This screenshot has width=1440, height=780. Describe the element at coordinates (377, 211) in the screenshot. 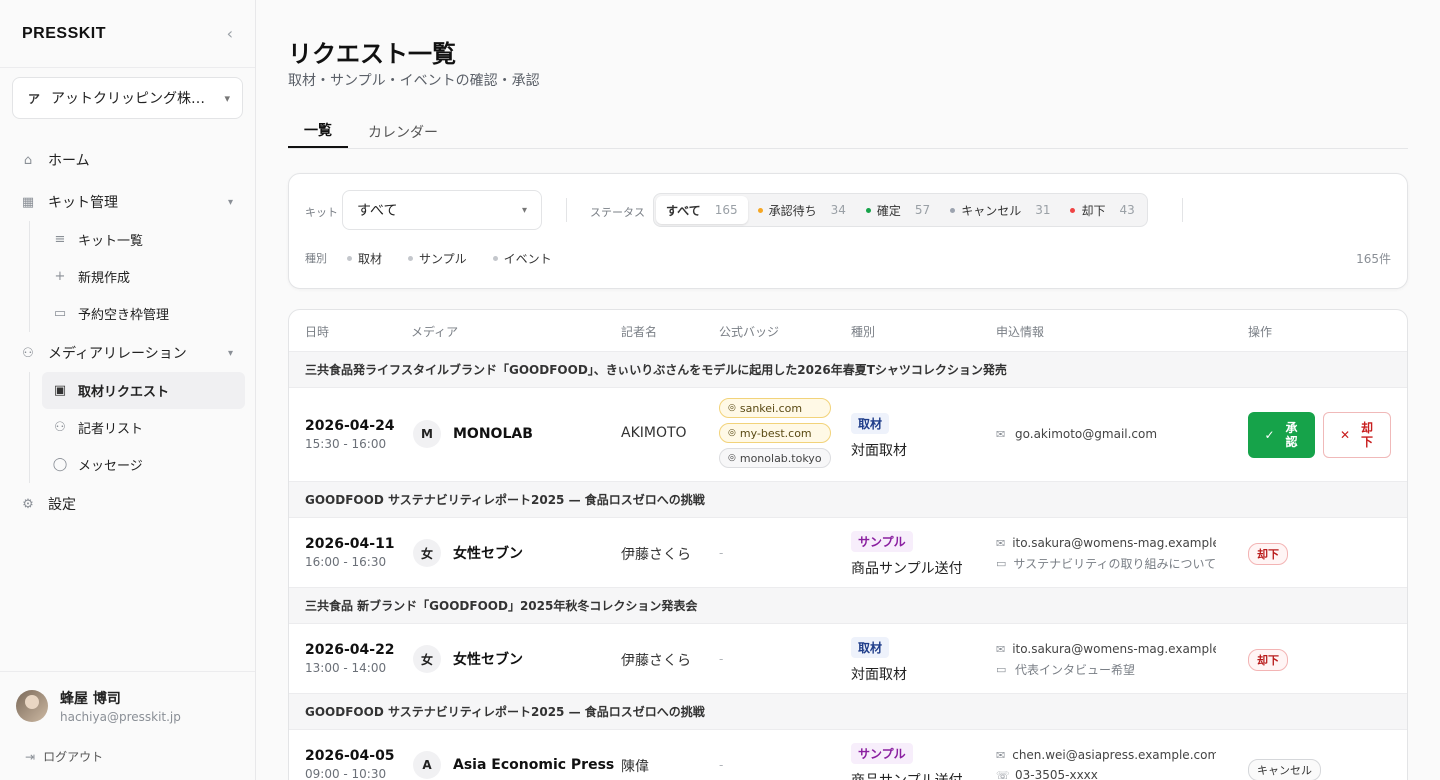

I see `kit-select-value: すべて` at that location.